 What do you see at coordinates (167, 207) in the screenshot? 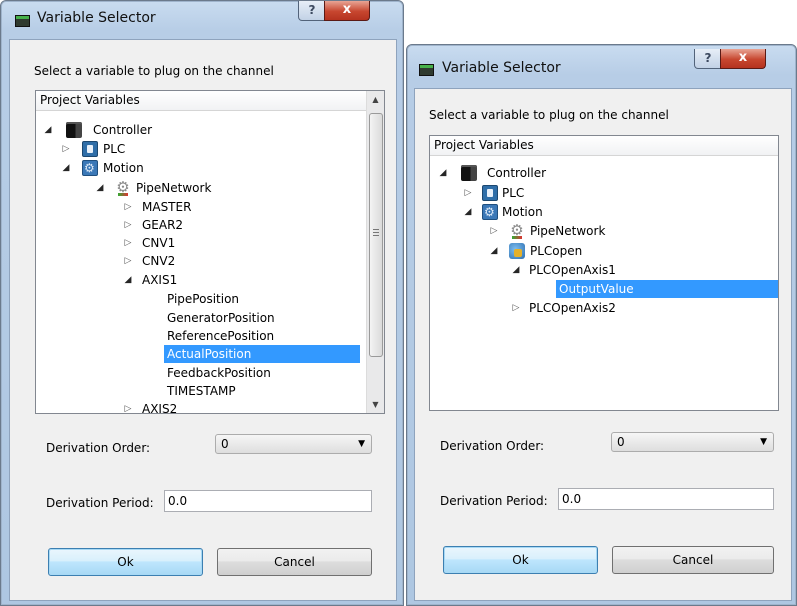
I see `tree-item-label: MASTER` at bounding box center [167, 207].